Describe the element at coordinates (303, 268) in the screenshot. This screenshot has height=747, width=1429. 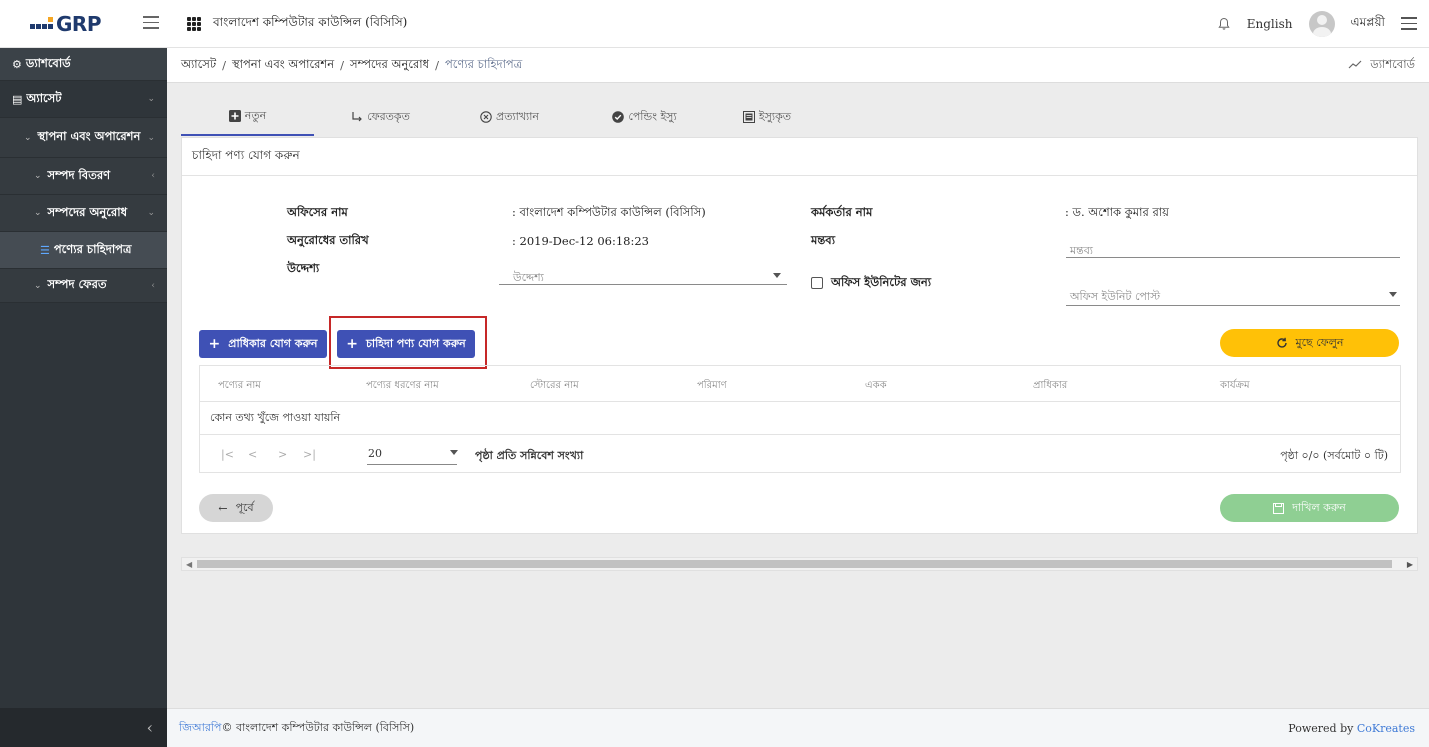
I see `purpose-label: উদ্দেশ্য` at that location.